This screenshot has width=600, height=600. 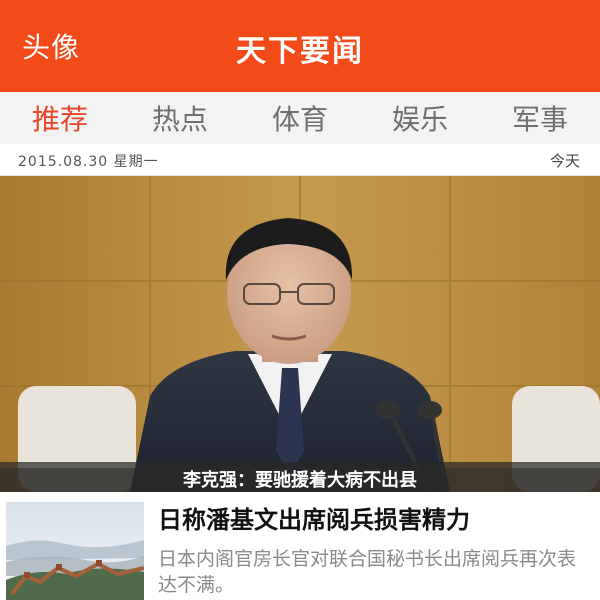 What do you see at coordinates (540, 118) in the screenshot?
I see `tab-military: 军事` at bounding box center [540, 118].